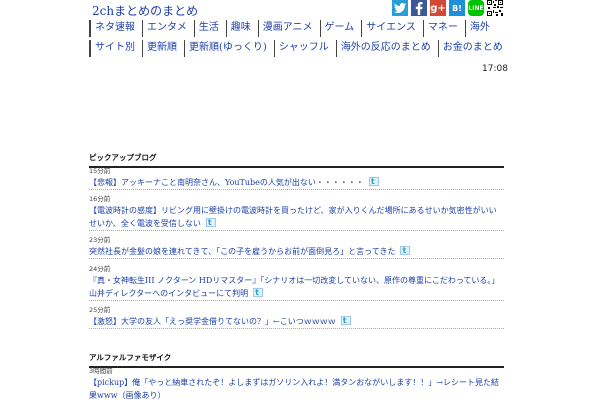 The image size is (595, 400). I want to click on list-item: 25分前 【激怒】大学の友人「えっ奨学金借りてないの？」←こいつｗｗｗｗ, so click(296, 317).